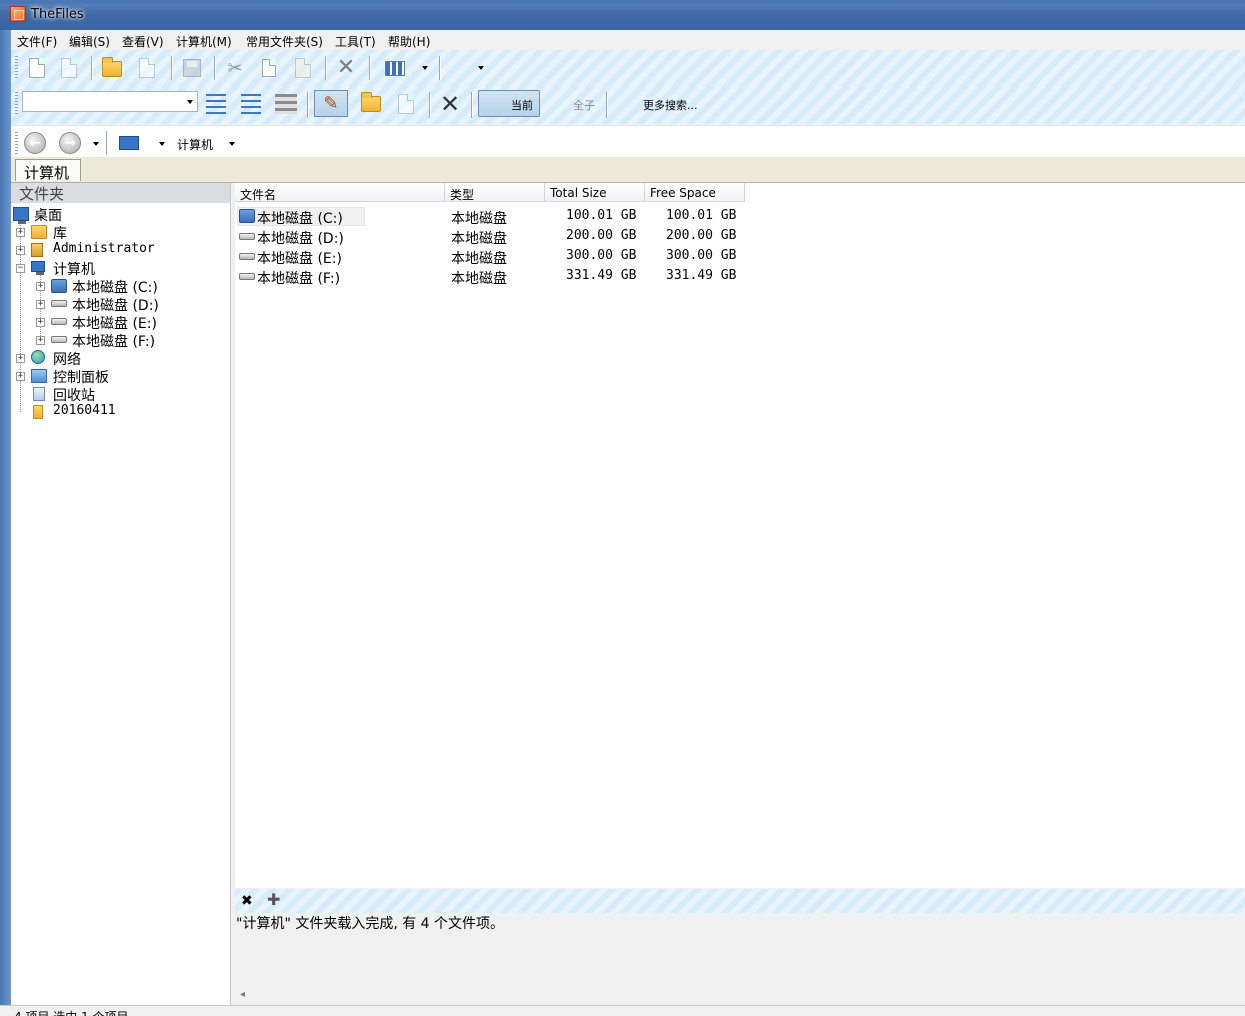  What do you see at coordinates (192, 68) in the screenshot?
I see `save-button` at bounding box center [192, 68].